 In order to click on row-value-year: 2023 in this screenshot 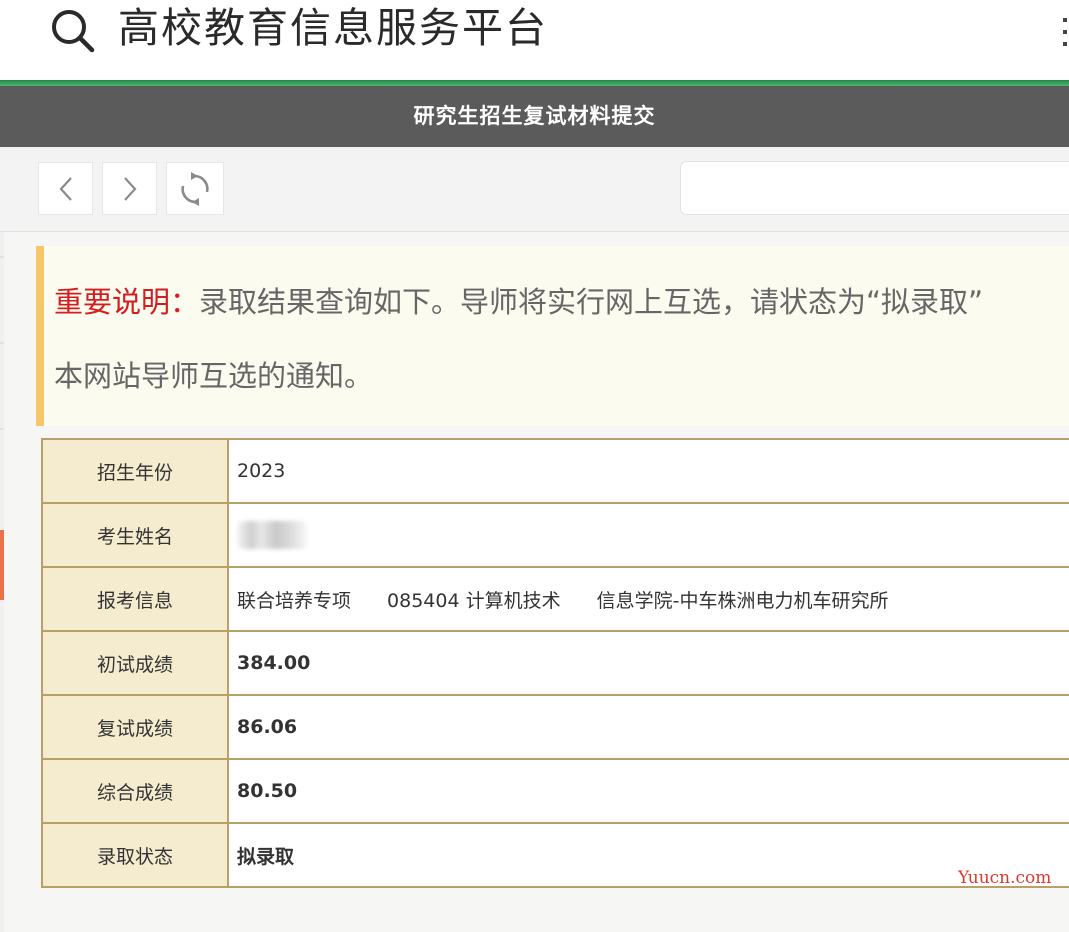, I will do `click(648, 471)`.